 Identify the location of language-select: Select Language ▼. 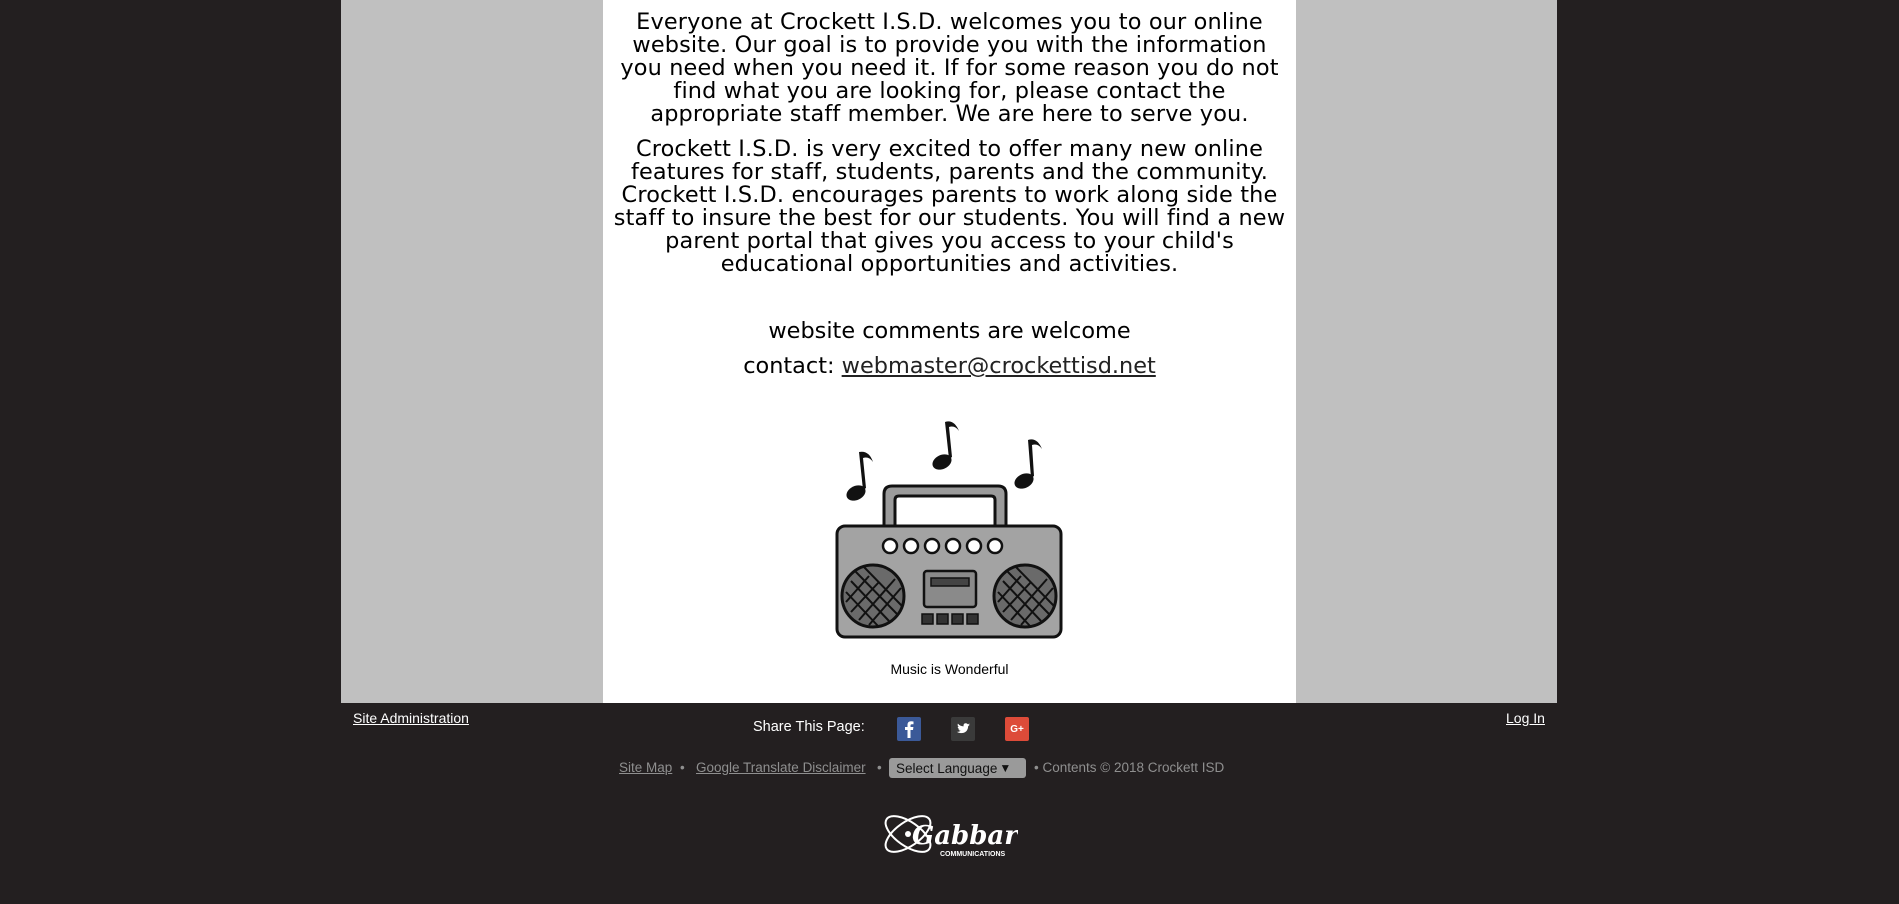
(957, 768).